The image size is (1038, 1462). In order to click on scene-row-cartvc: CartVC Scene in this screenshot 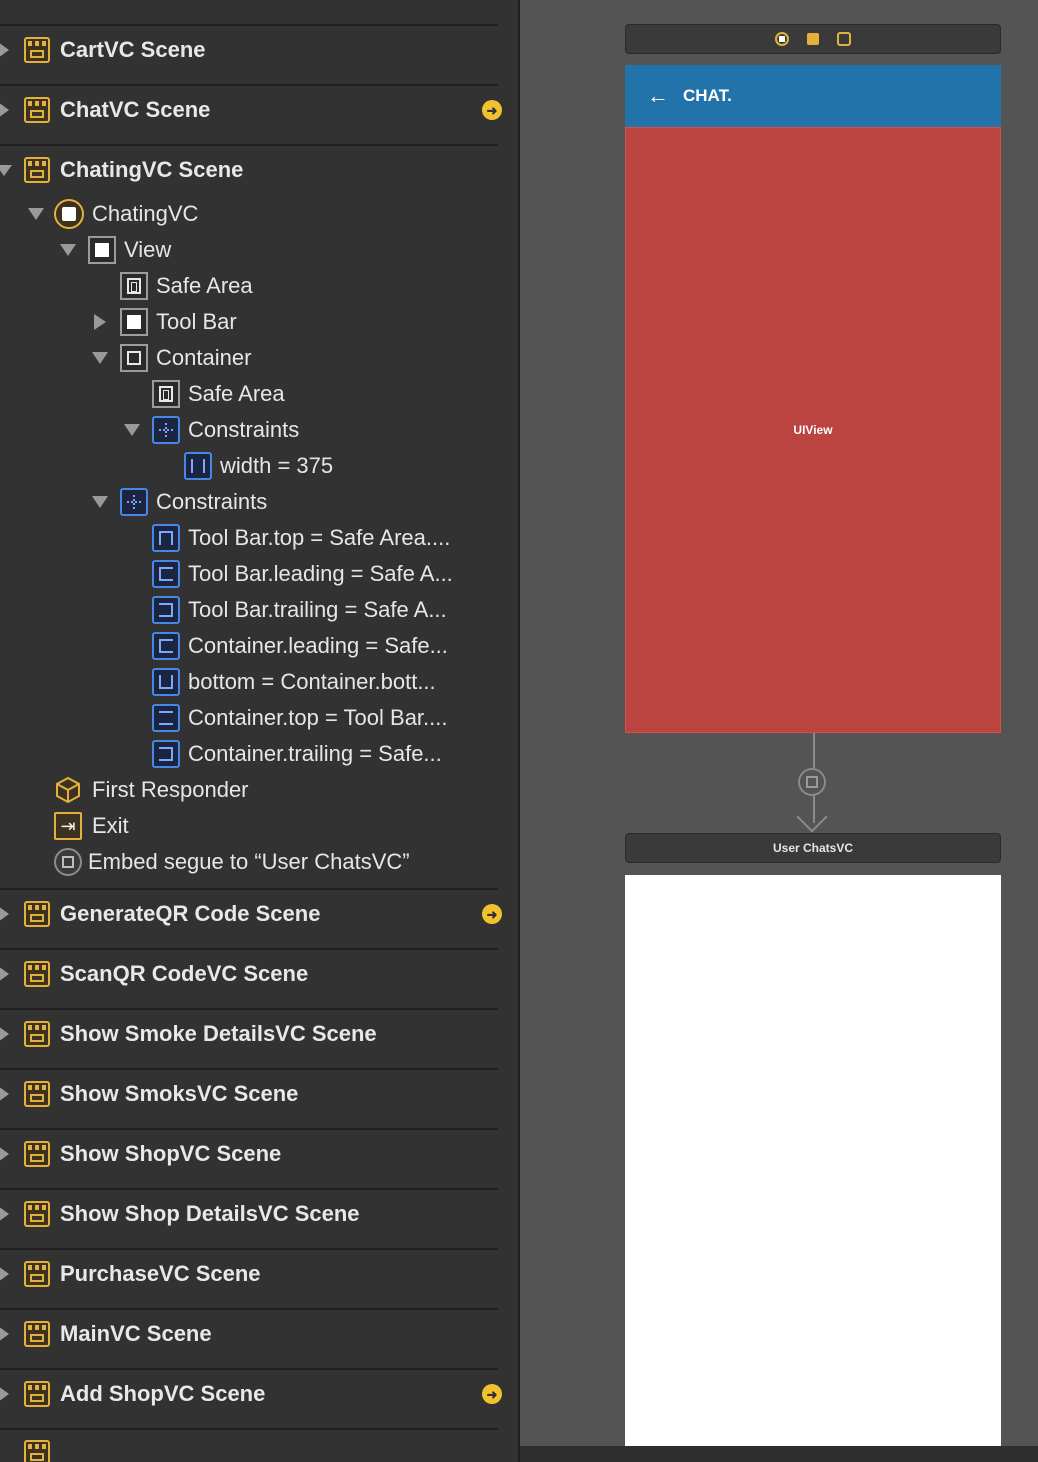, I will do `click(259, 50)`.